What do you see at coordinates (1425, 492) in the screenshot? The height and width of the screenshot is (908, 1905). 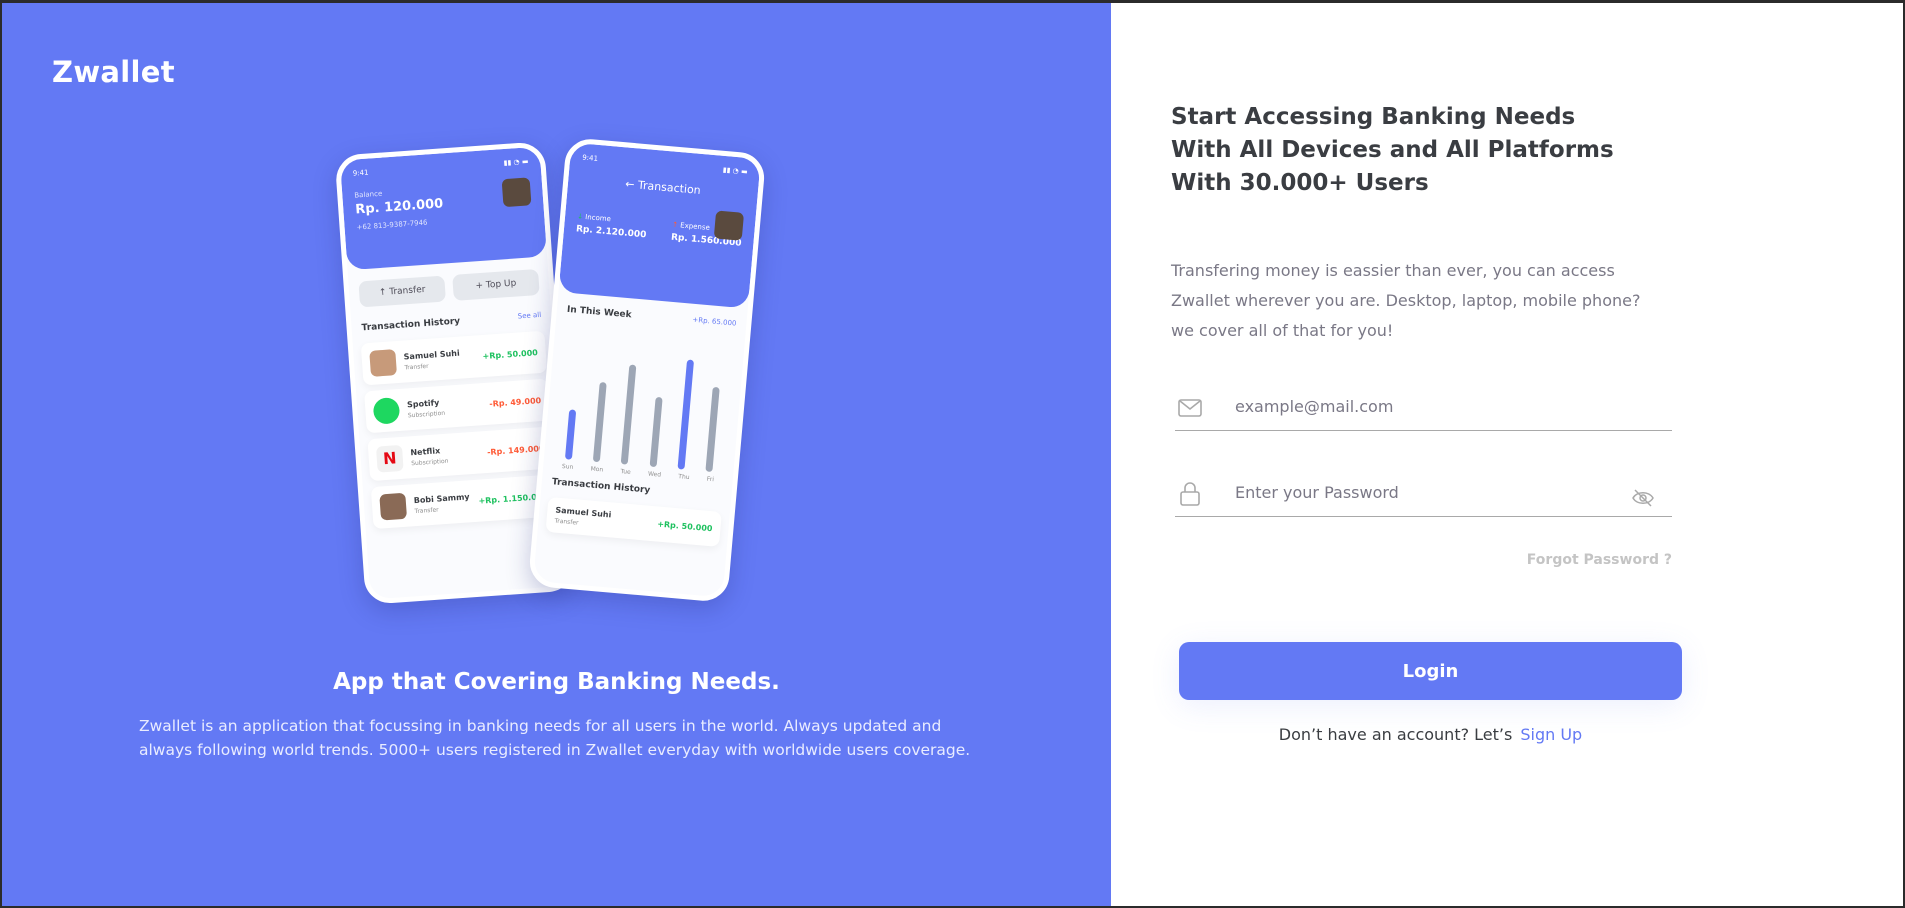 I see `password-input` at bounding box center [1425, 492].